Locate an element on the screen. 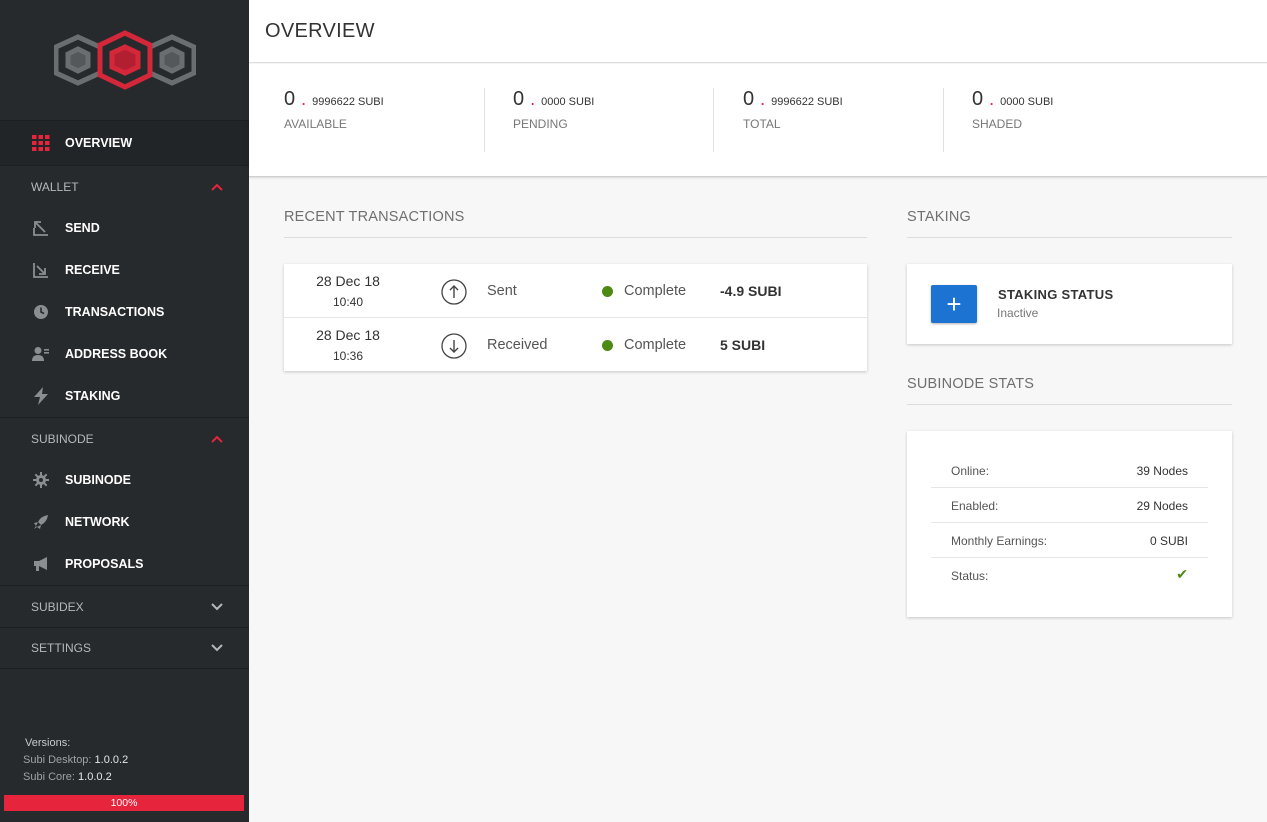 The height and width of the screenshot is (822, 1267). versions-heading: Versions: is located at coordinates (48, 743).